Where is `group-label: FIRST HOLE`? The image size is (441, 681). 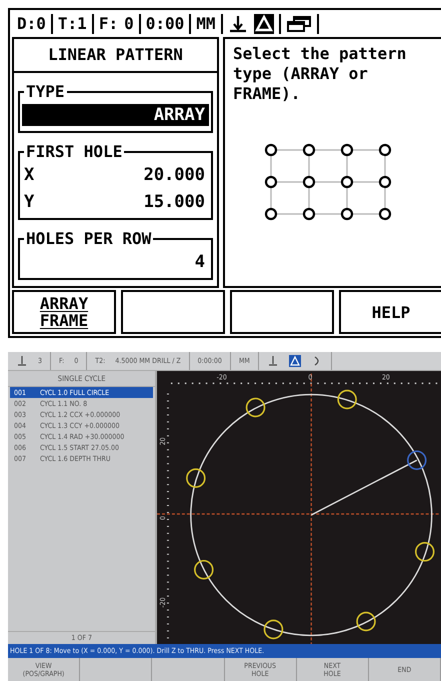 group-label: FIRST HOLE is located at coordinates (74, 152).